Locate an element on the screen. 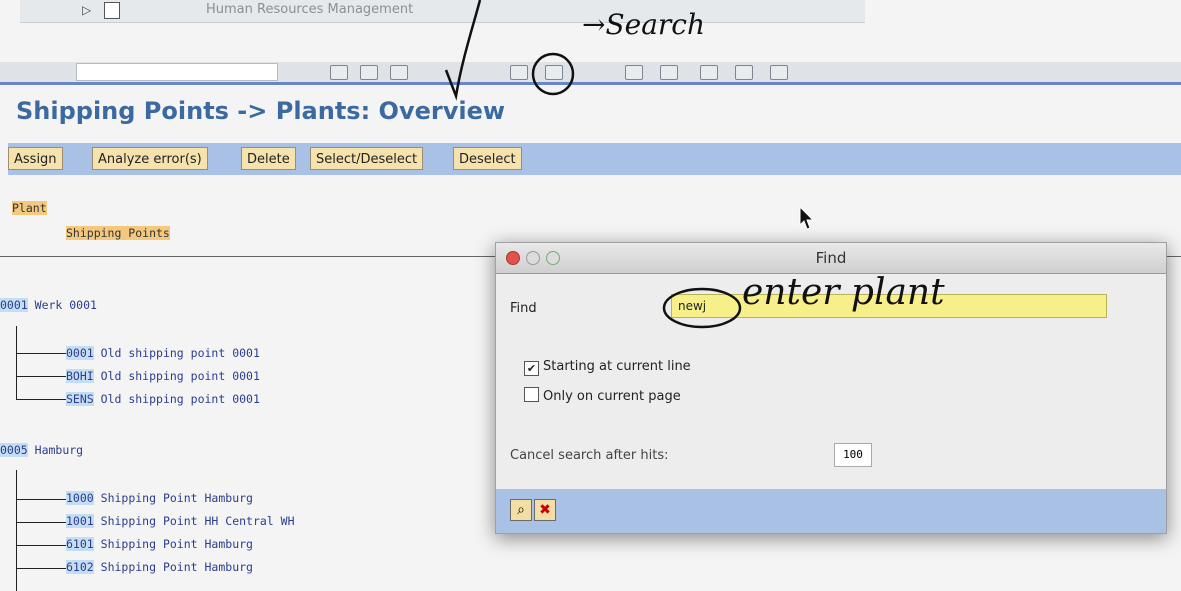 Image resolution: width=1181 pixels, height=591 pixels. annotation-ink is located at coordinates (593, 164).